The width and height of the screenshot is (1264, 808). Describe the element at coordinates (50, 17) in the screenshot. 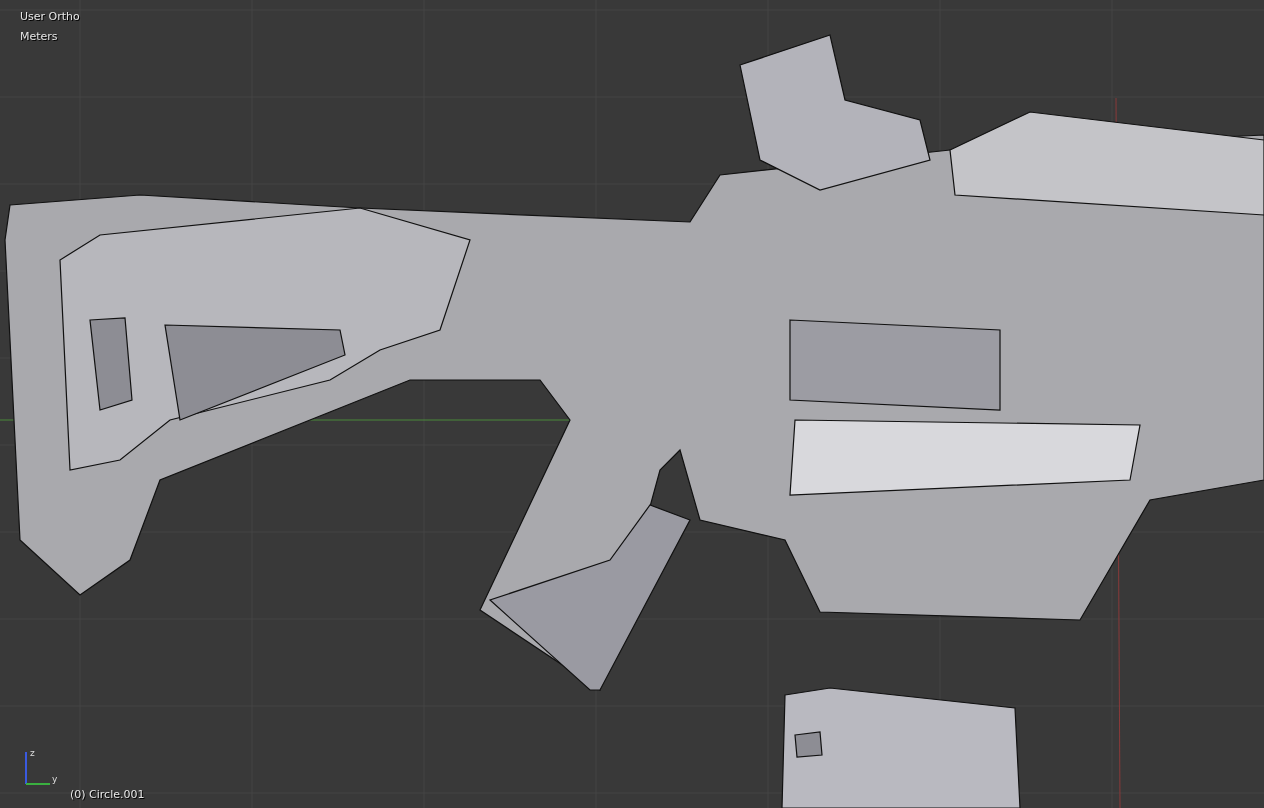

I see `view-name-label: User Ortho` at that location.